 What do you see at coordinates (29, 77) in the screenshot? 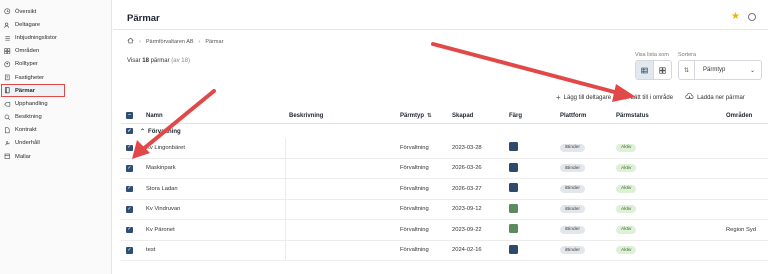
I see `sidebar-item-label: Fastigheter` at bounding box center [29, 77].